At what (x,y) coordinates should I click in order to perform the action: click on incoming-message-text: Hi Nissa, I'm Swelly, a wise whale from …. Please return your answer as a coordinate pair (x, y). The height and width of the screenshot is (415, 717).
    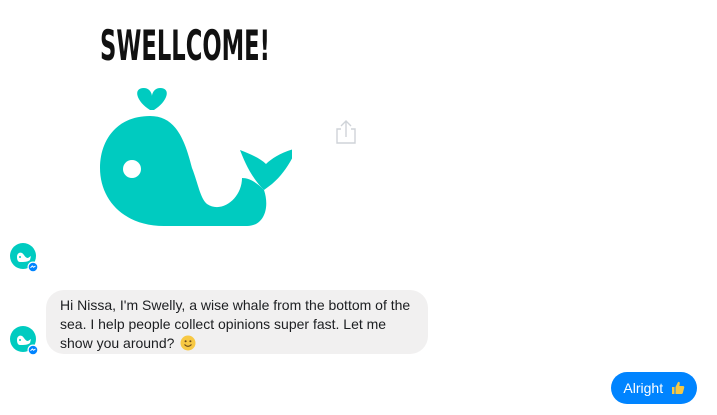
    Looking at the image, I should click on (235, 324).